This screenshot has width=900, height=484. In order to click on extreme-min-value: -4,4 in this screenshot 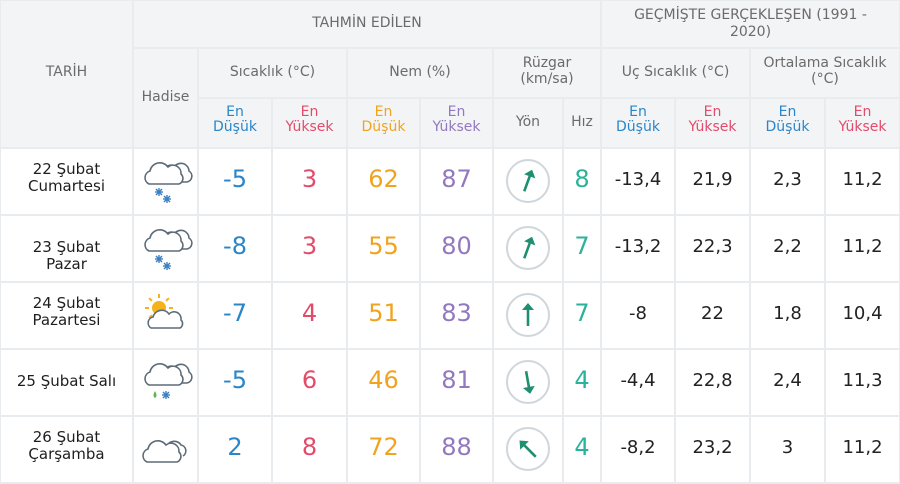, I will do `click(638, 380)`.